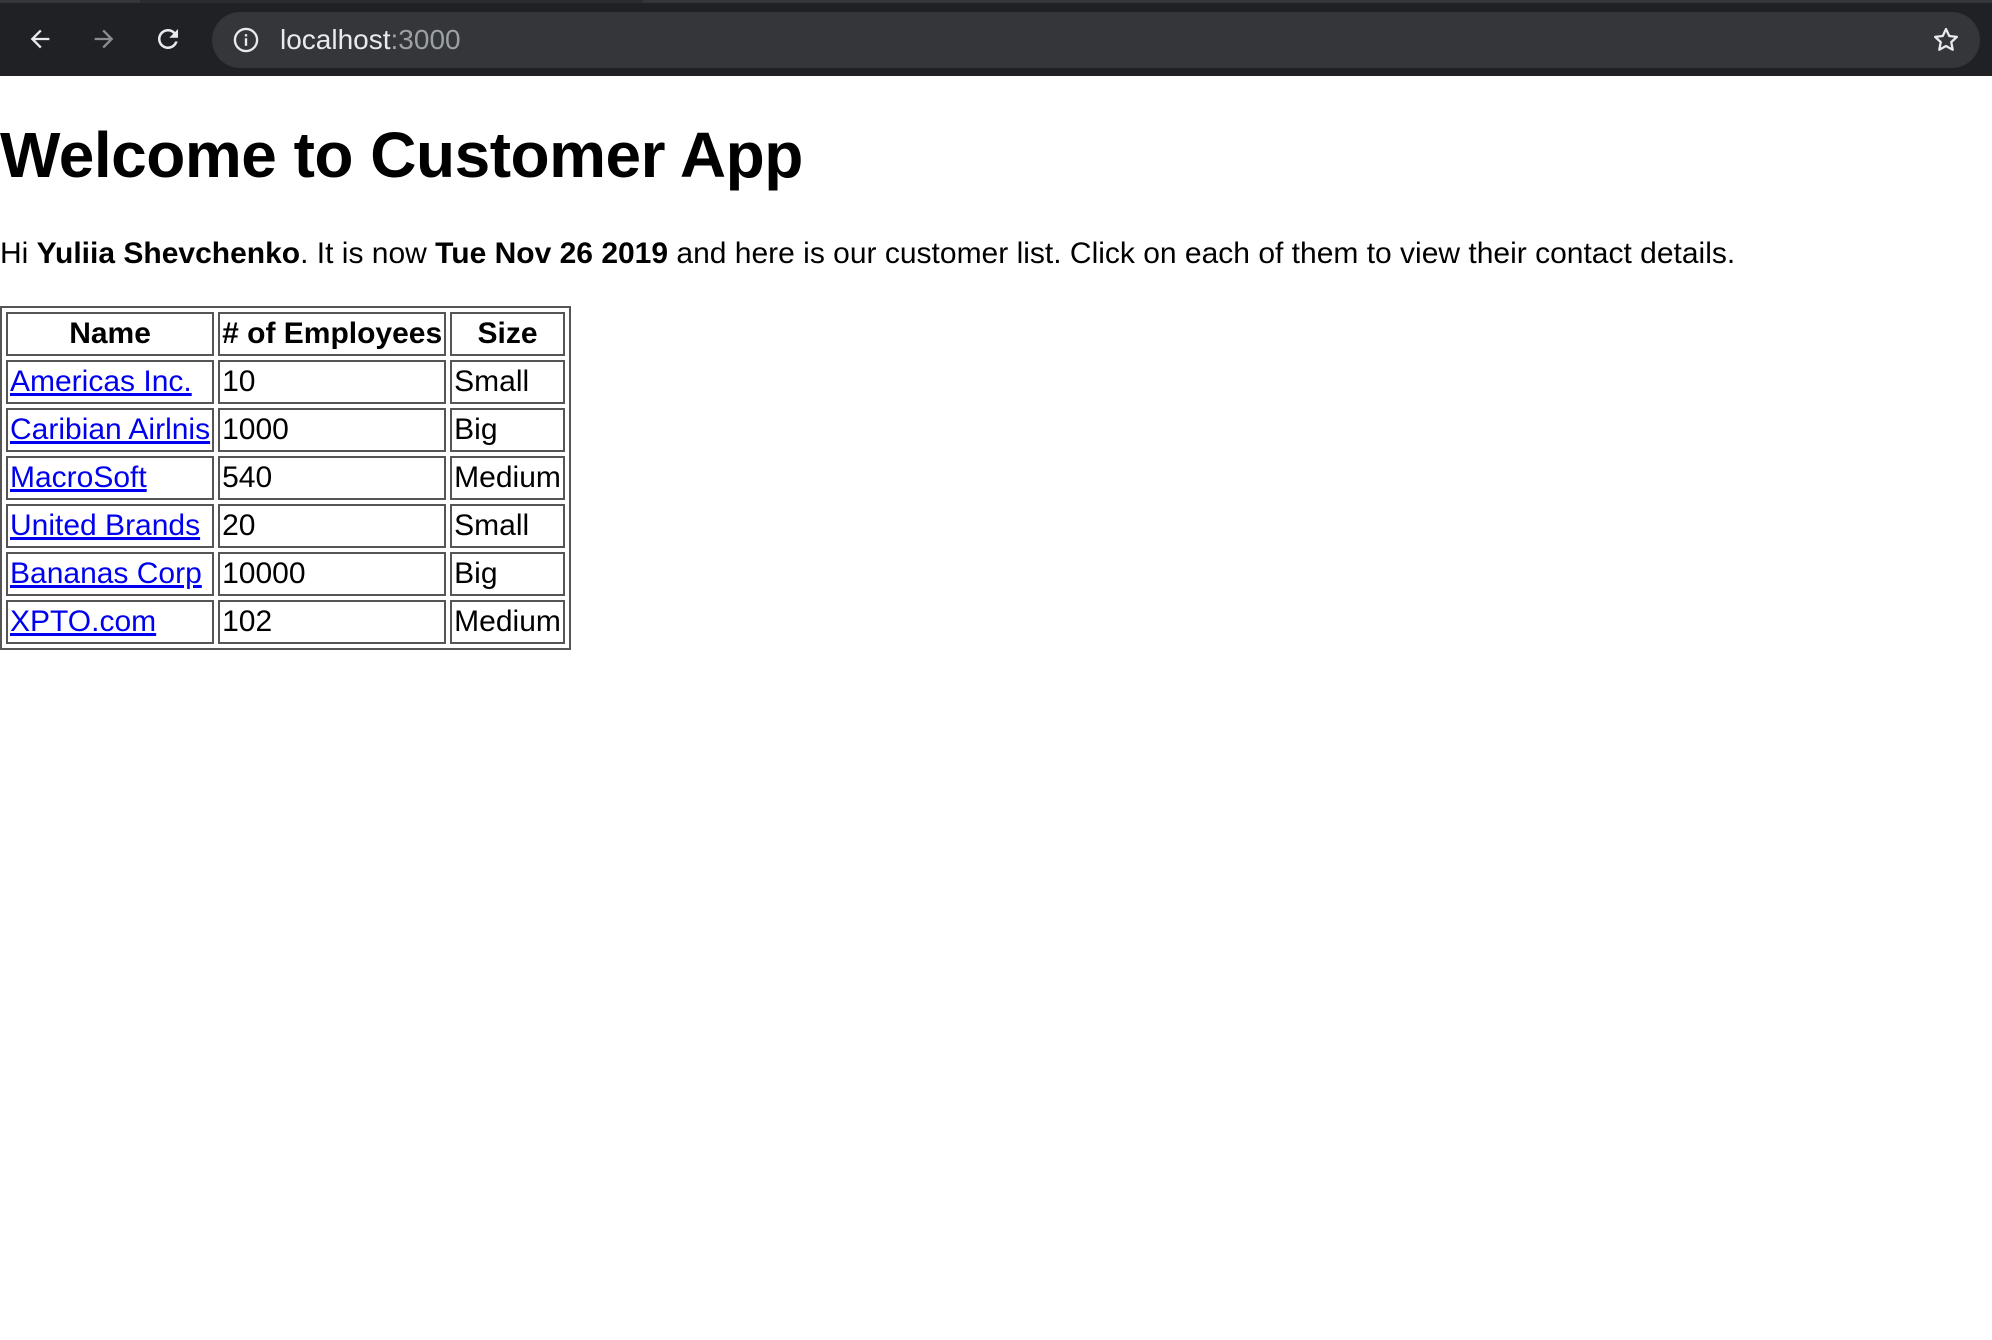  I want to click on employees-cell: 10, so click(332, 382).